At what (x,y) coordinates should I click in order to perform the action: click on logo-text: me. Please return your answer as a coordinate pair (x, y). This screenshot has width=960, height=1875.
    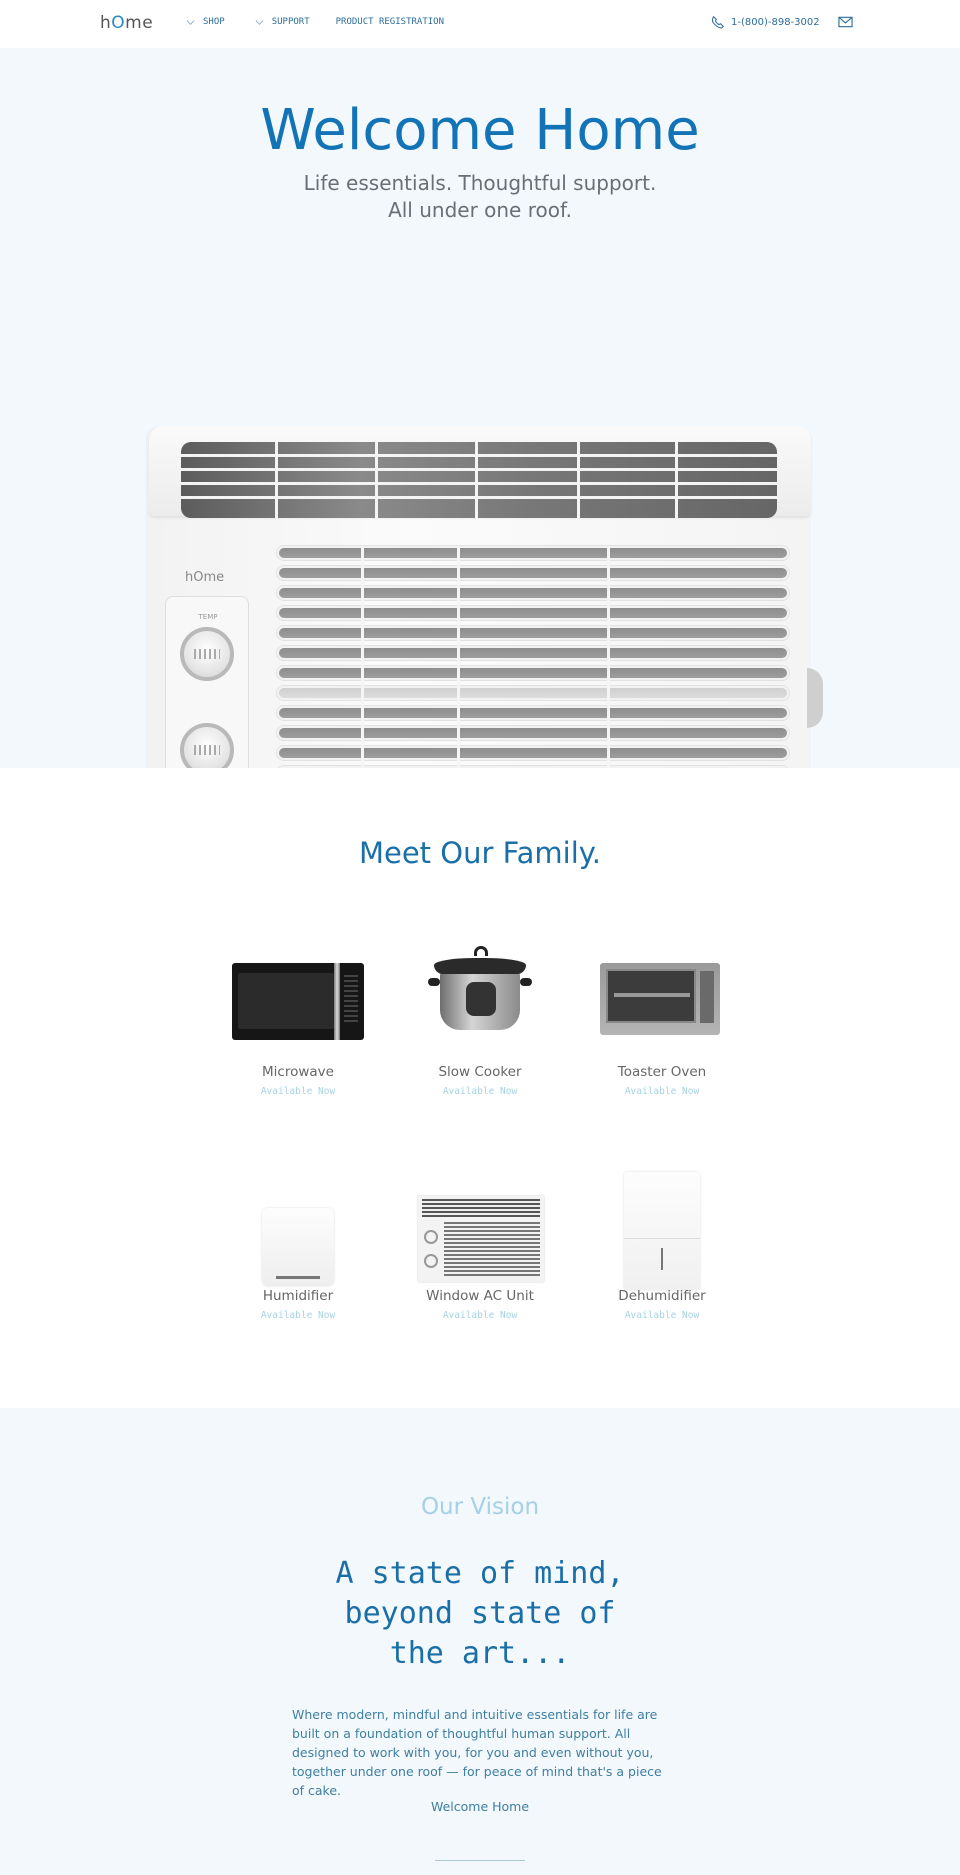
    Looking at the image, I should click on (139, 23).